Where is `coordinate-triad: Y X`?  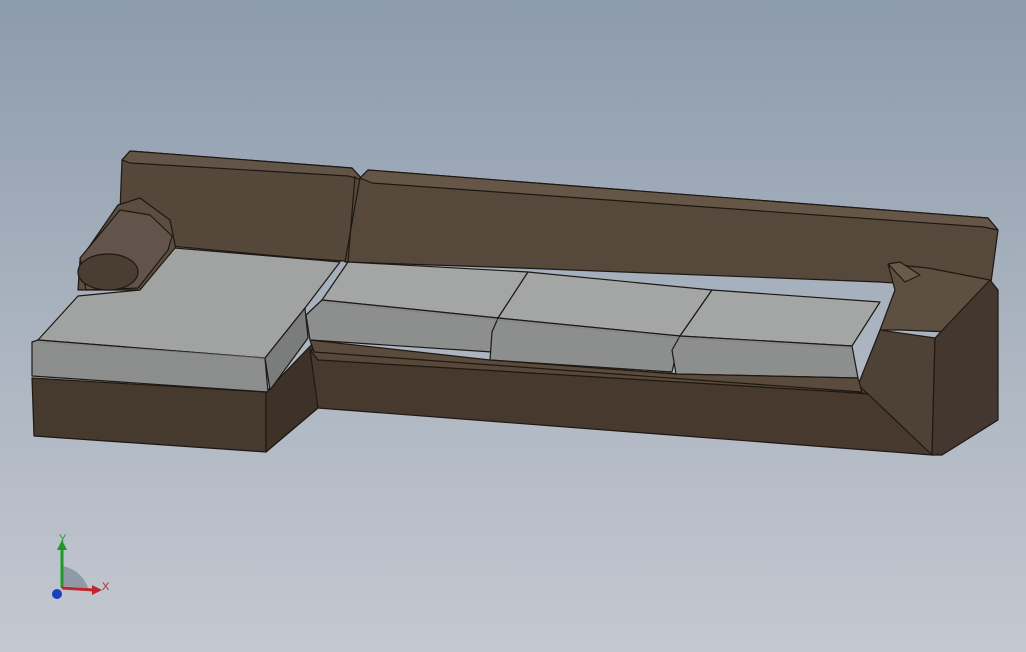 coordinate-triad: Y X is located at coordinates (81, 566).